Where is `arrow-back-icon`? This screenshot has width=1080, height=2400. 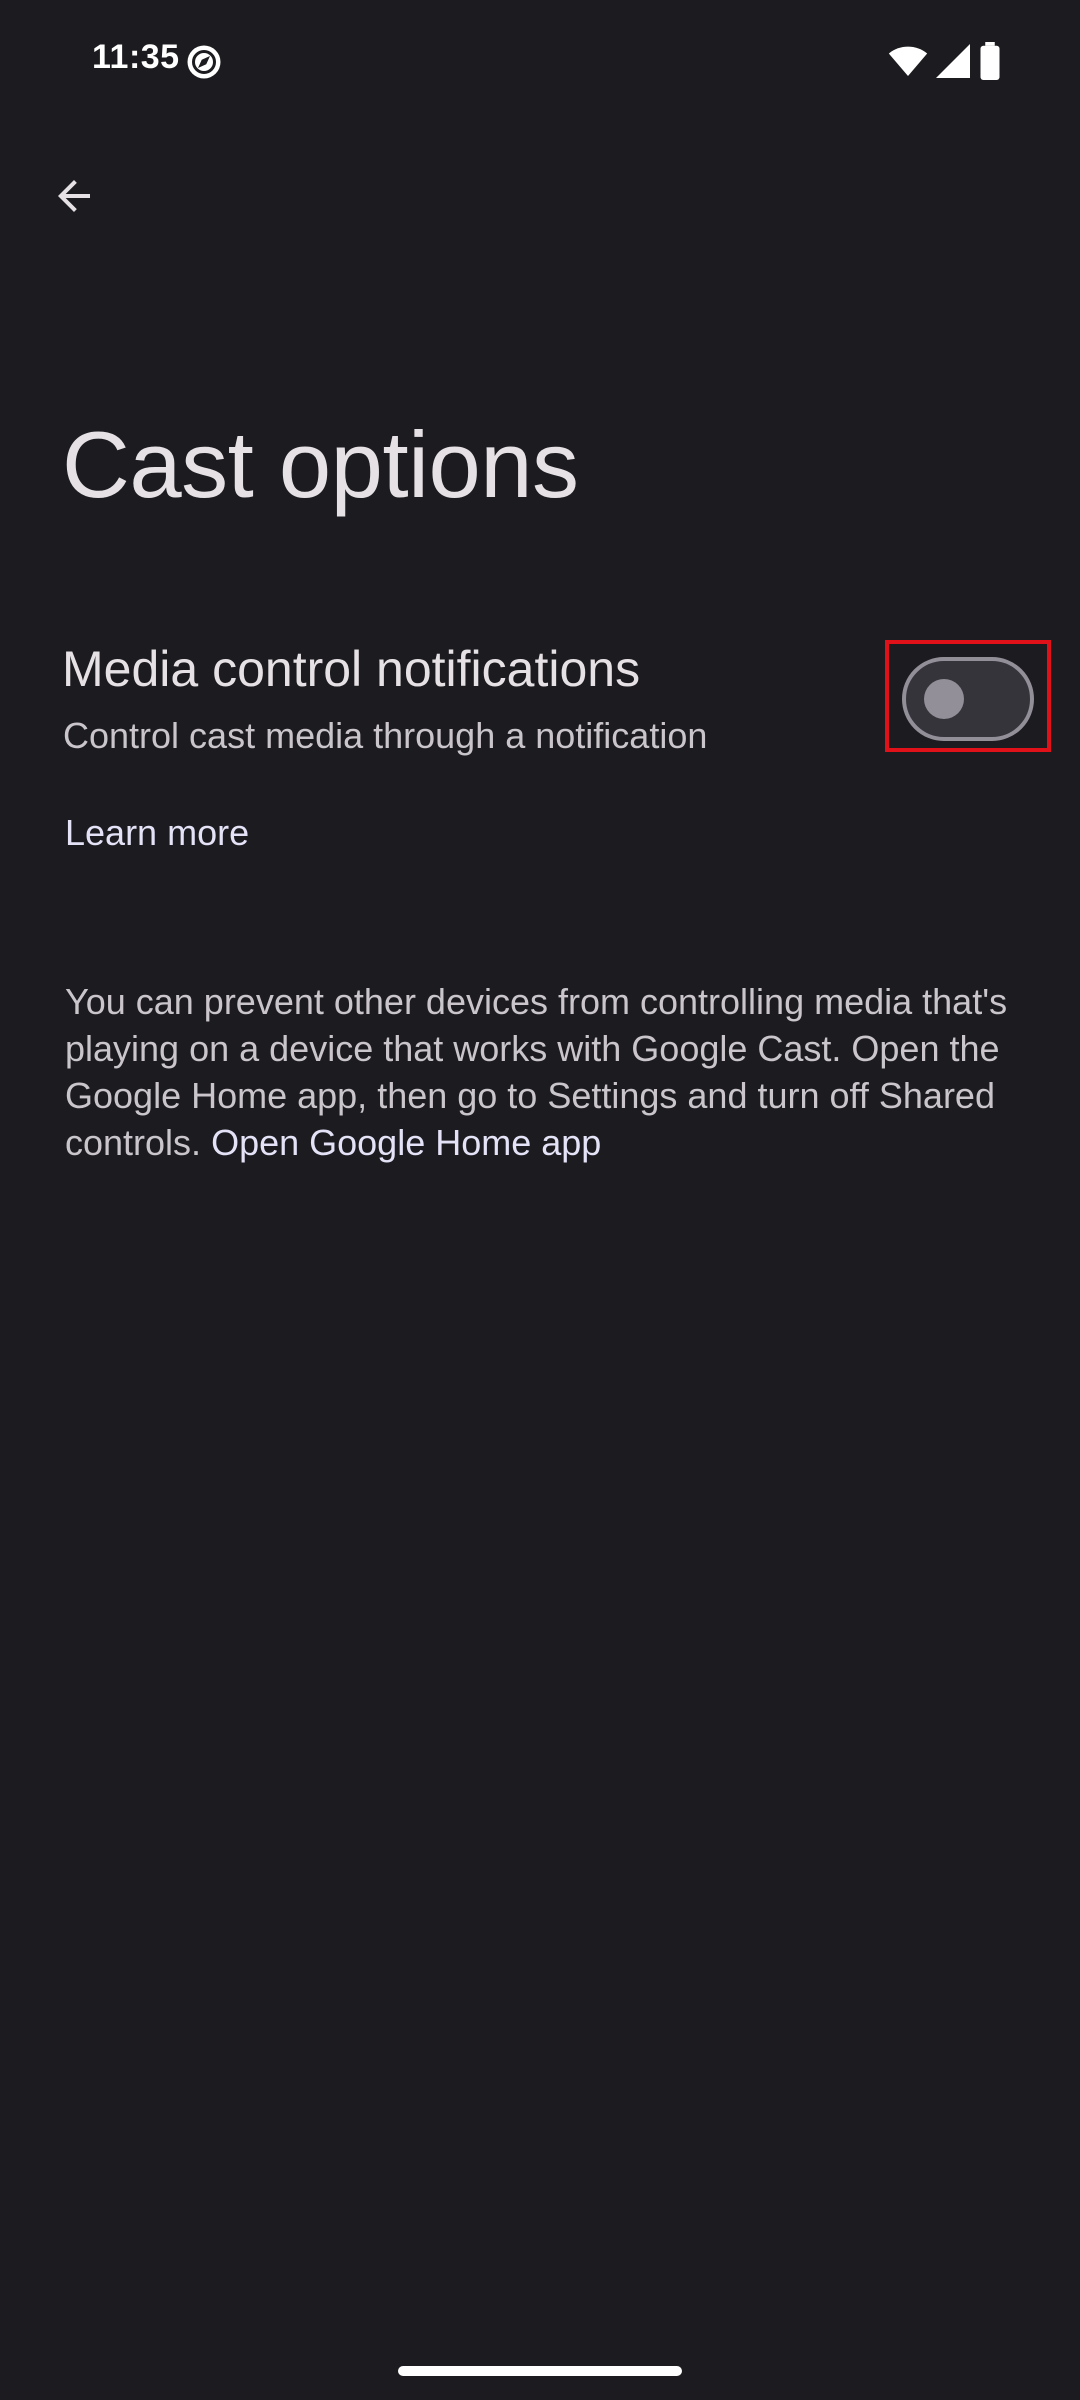 arrow-back-icon is located at coordinates (74, 196).